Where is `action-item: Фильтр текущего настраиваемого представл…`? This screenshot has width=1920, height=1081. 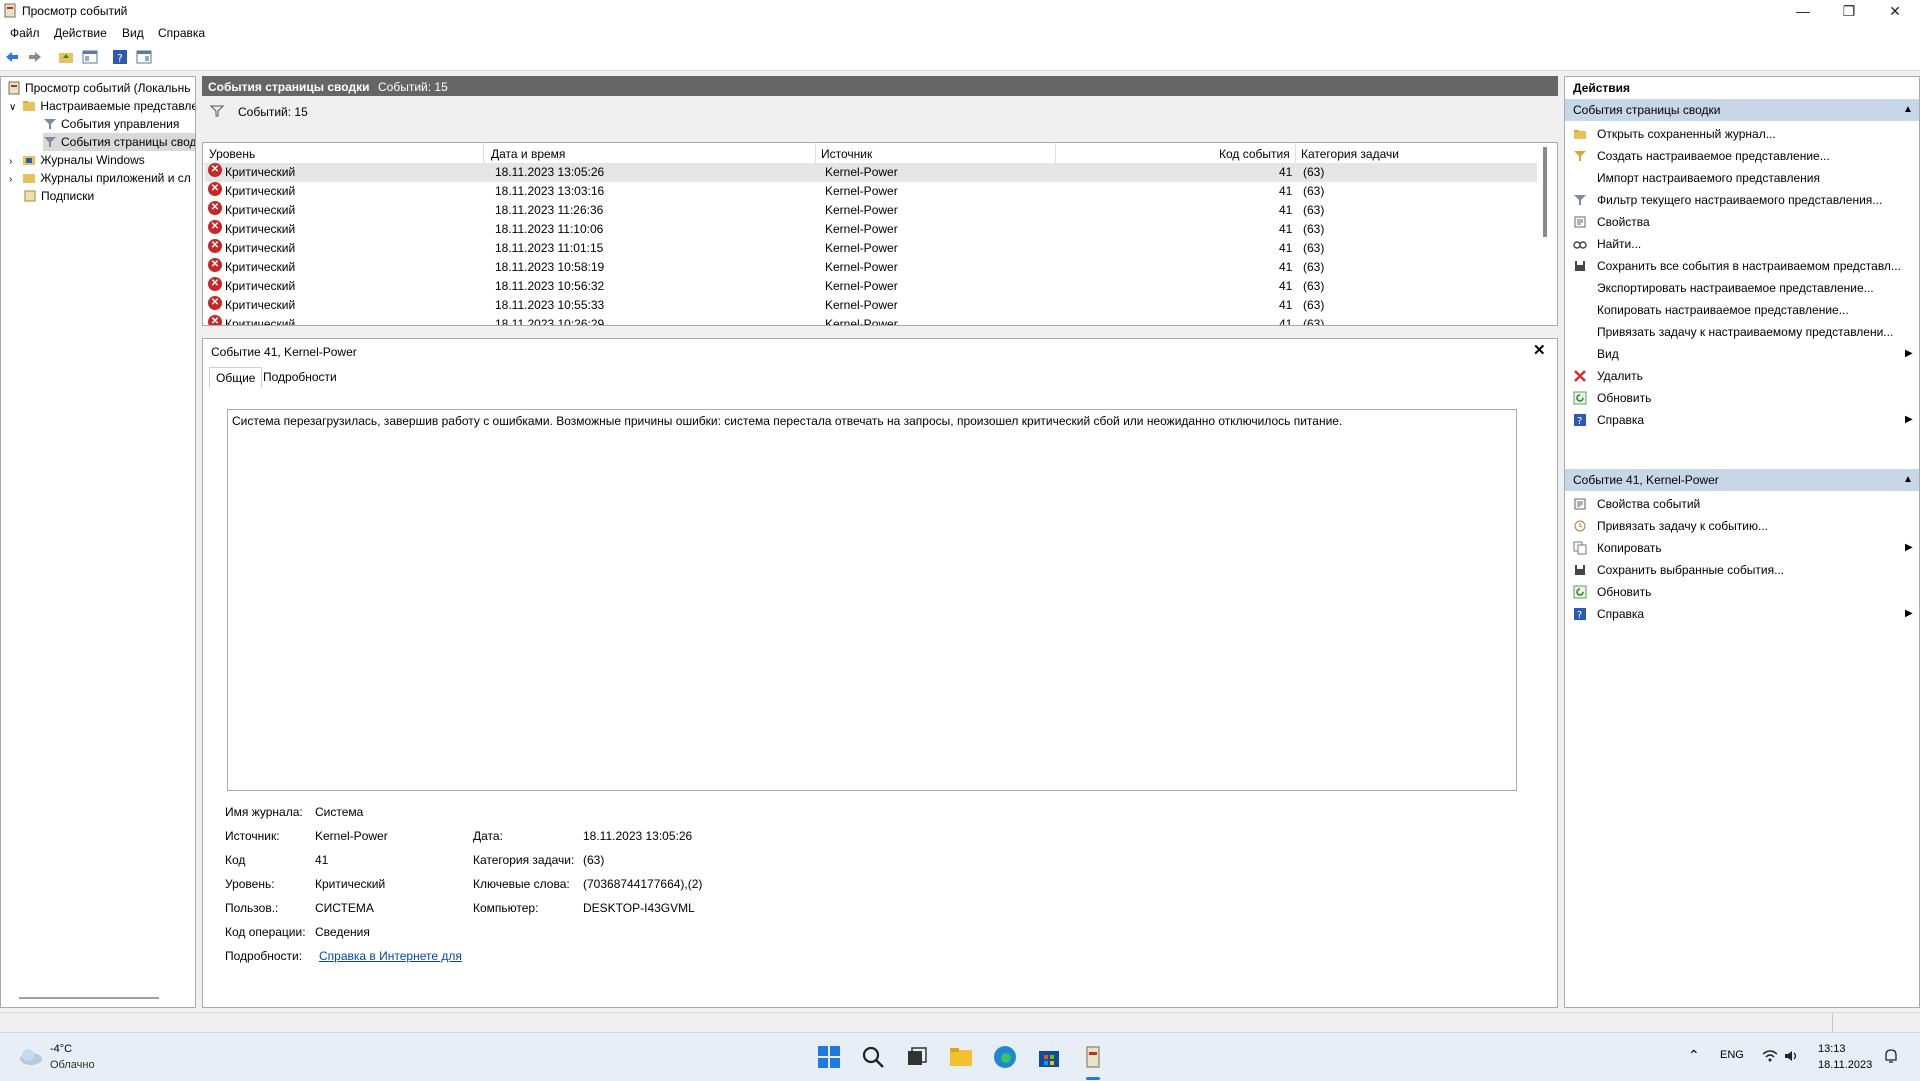
action-item: Фильтр текущего настраиваемого представл… is located at coordinates (1742, 200).